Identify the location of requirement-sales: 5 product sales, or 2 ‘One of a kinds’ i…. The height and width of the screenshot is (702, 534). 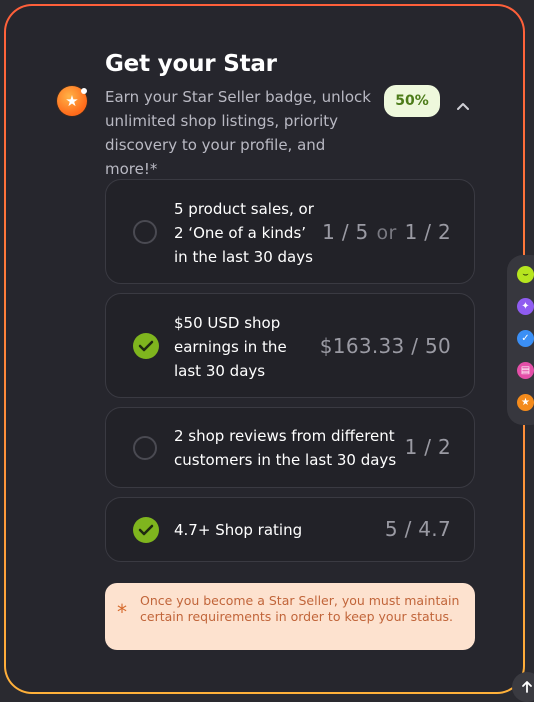
(290, 231).